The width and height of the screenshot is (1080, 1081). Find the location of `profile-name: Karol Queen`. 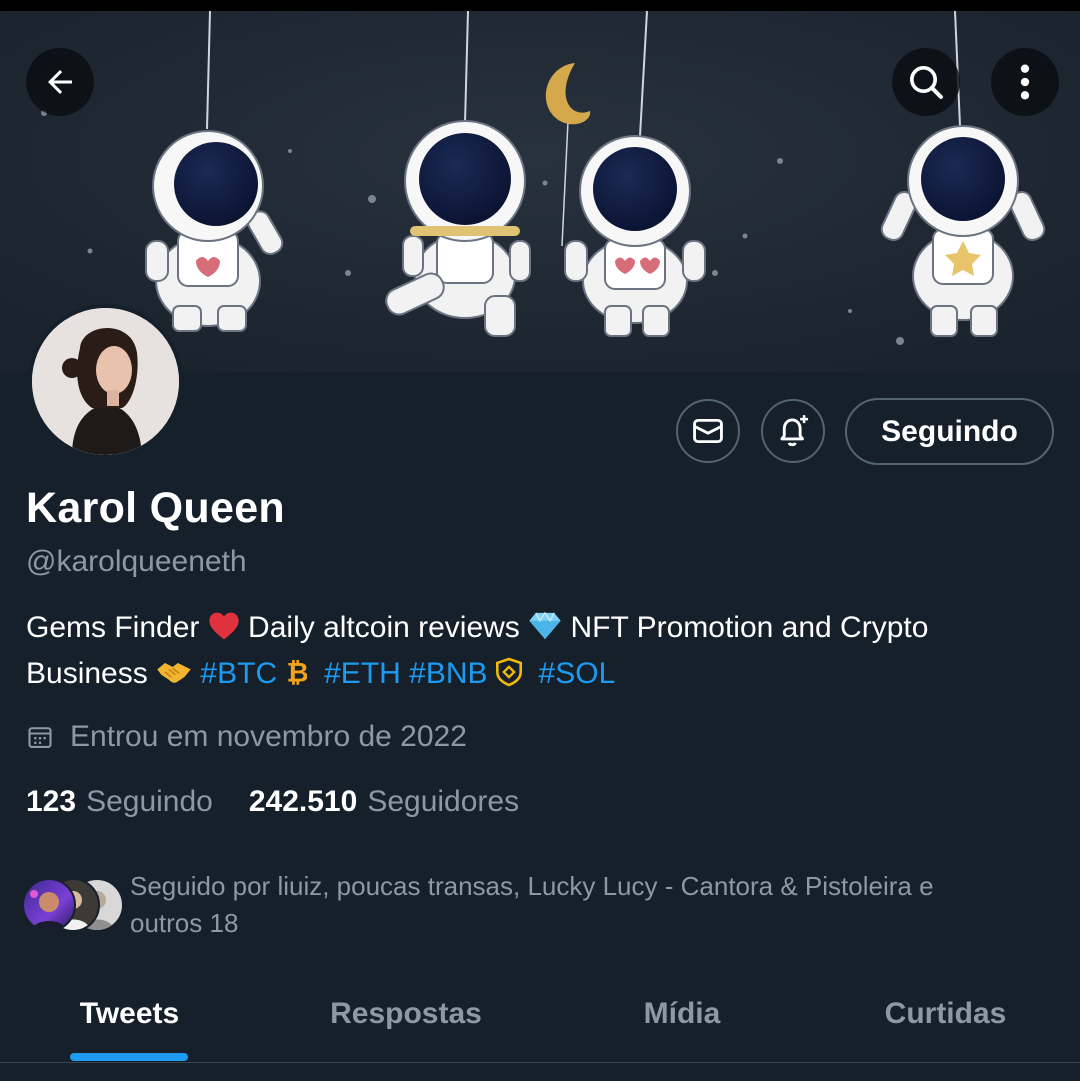

profile-name: Karol Queen is located at coordinates (155, 508).